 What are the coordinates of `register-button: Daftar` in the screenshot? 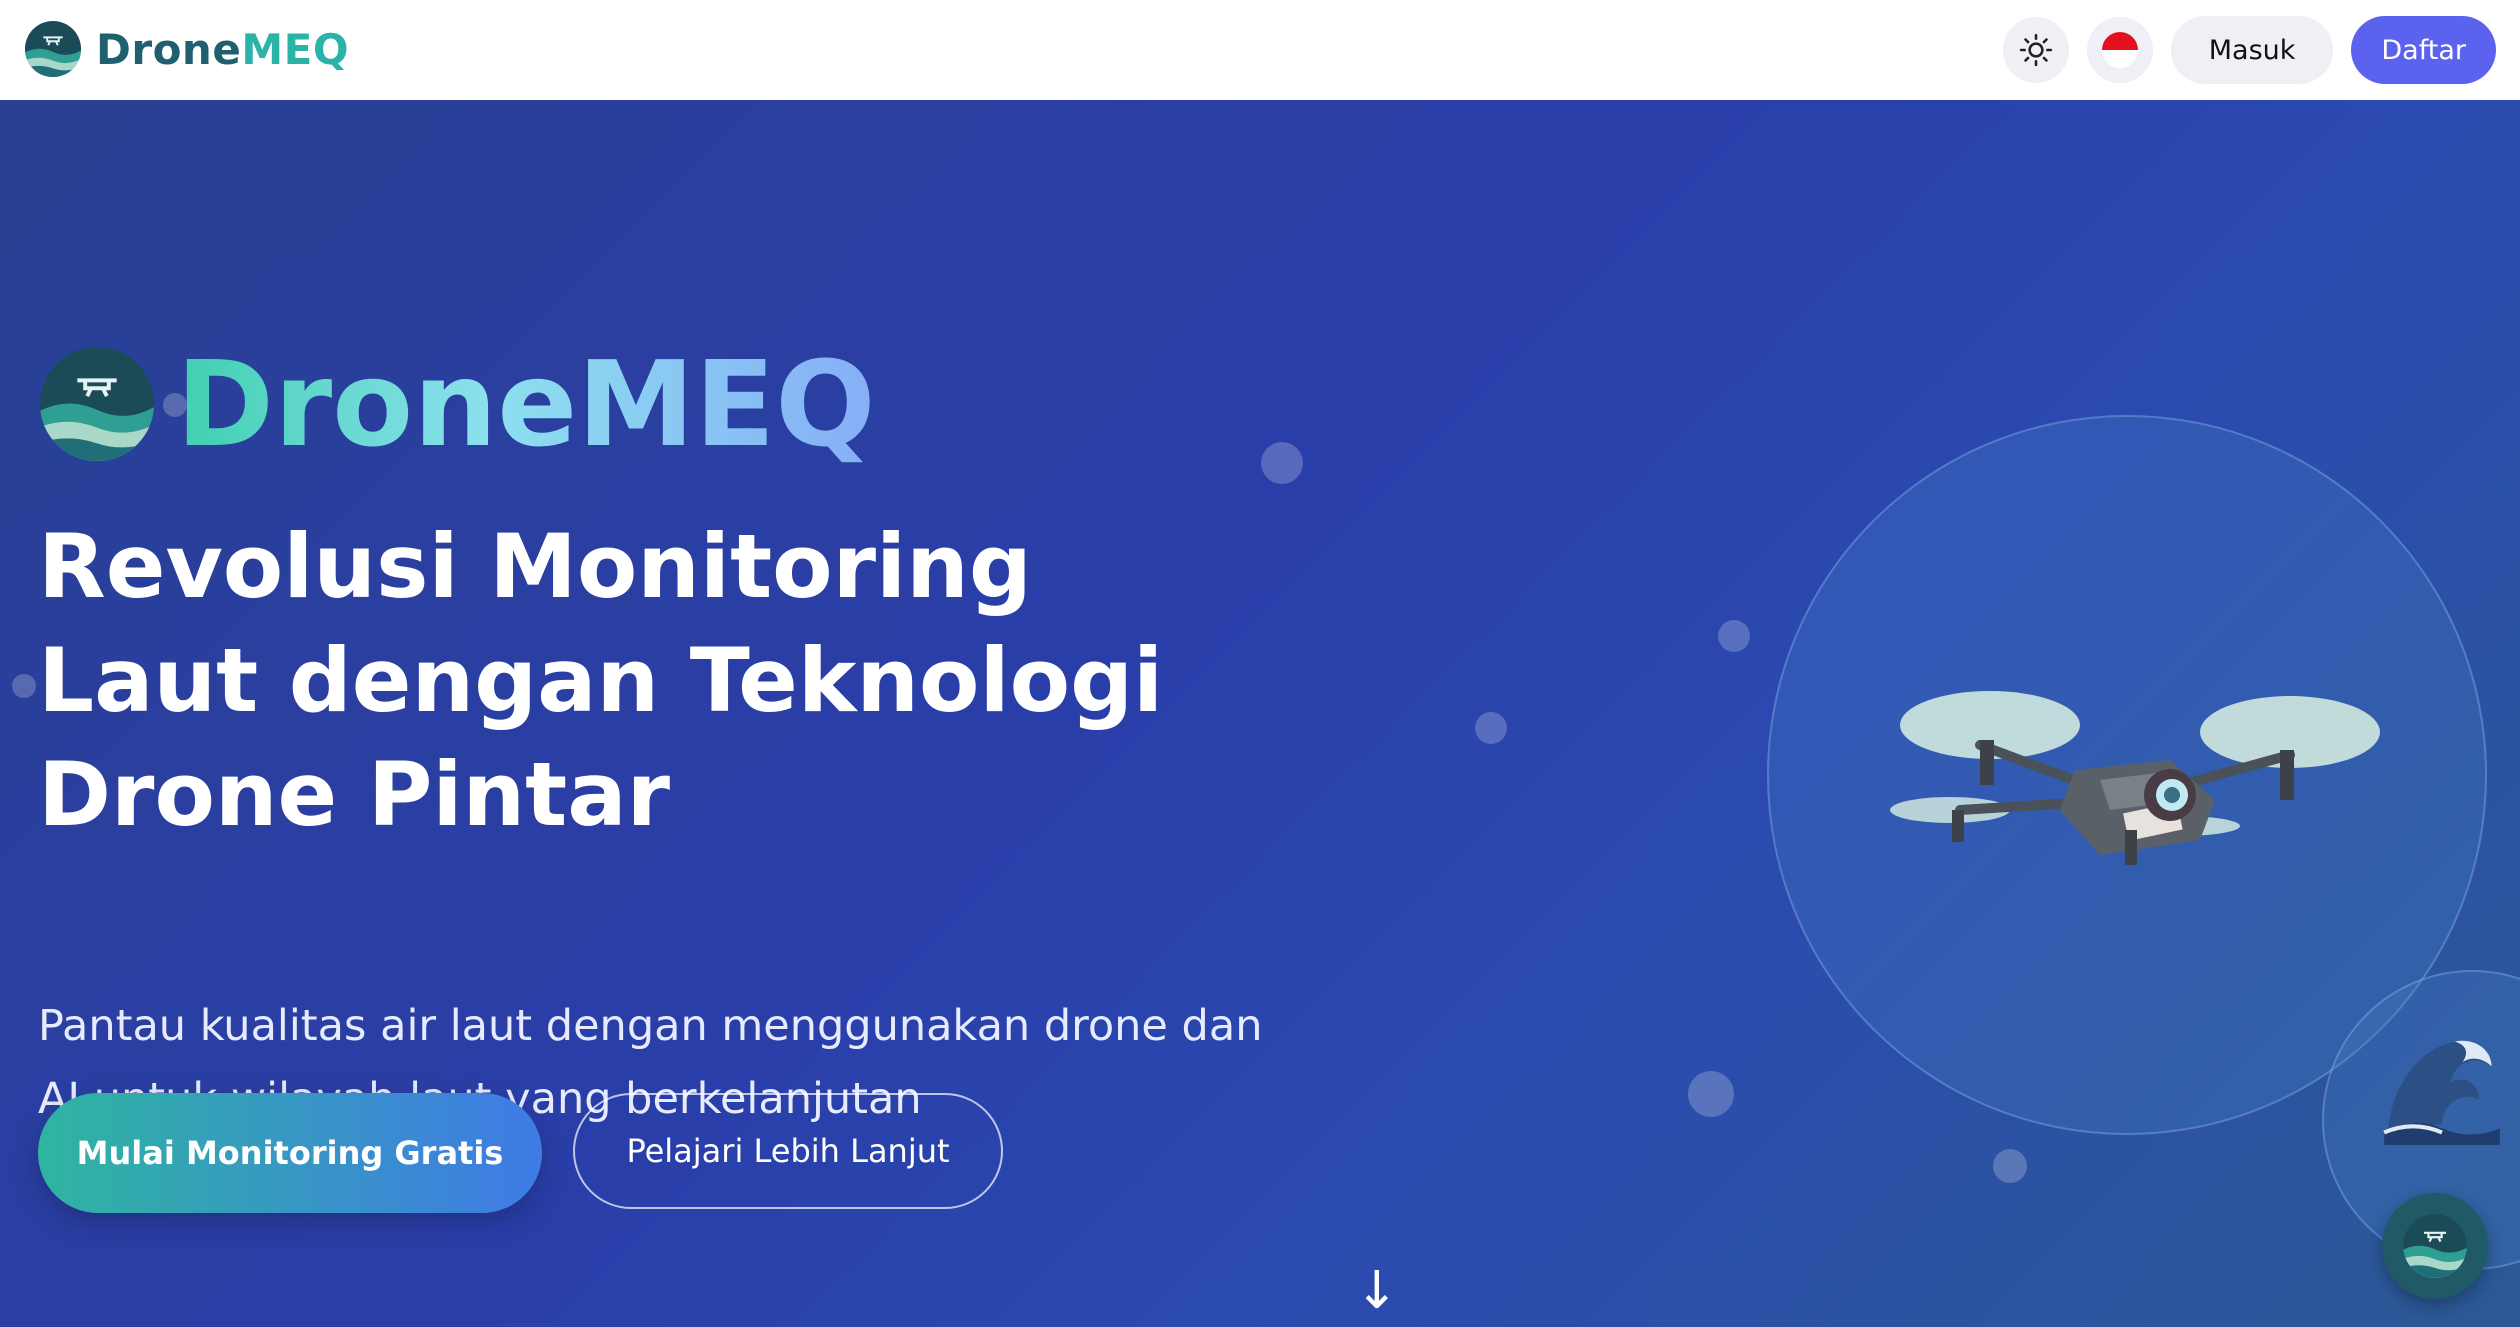 It's located at (2423, 50).